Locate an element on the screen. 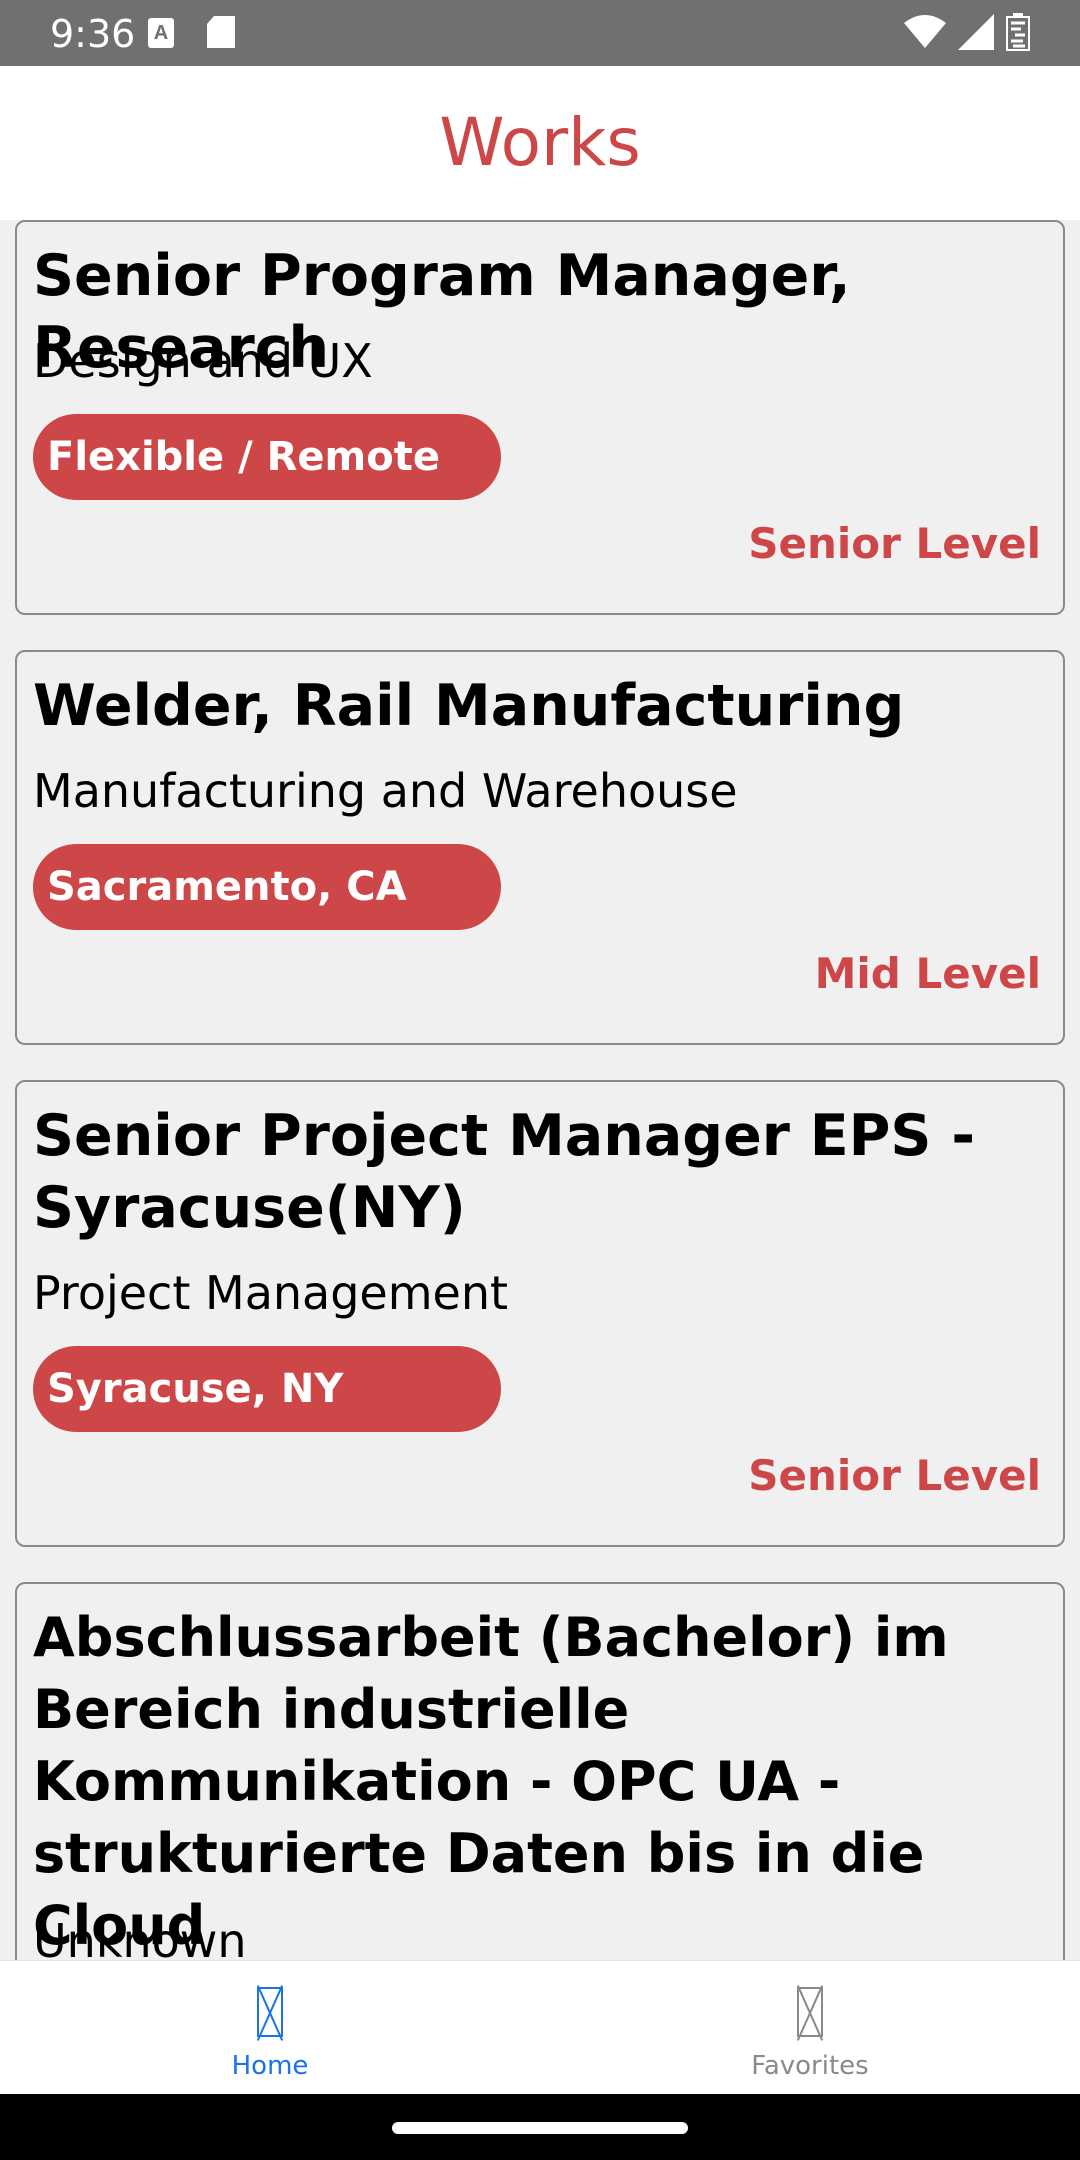  page-title: Works is located at coordinates (540, 142).